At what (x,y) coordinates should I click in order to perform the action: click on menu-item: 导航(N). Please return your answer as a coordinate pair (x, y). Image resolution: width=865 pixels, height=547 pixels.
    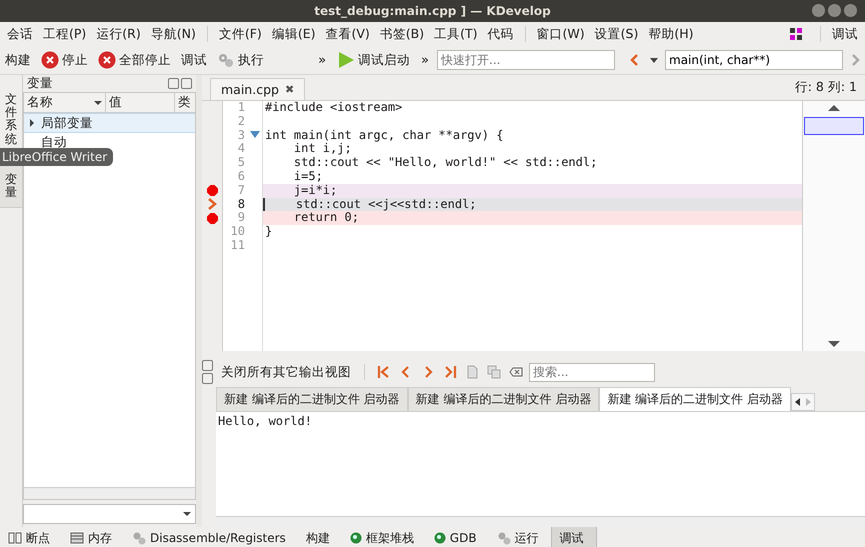
    Looking at the image, I should click on (173, 34).